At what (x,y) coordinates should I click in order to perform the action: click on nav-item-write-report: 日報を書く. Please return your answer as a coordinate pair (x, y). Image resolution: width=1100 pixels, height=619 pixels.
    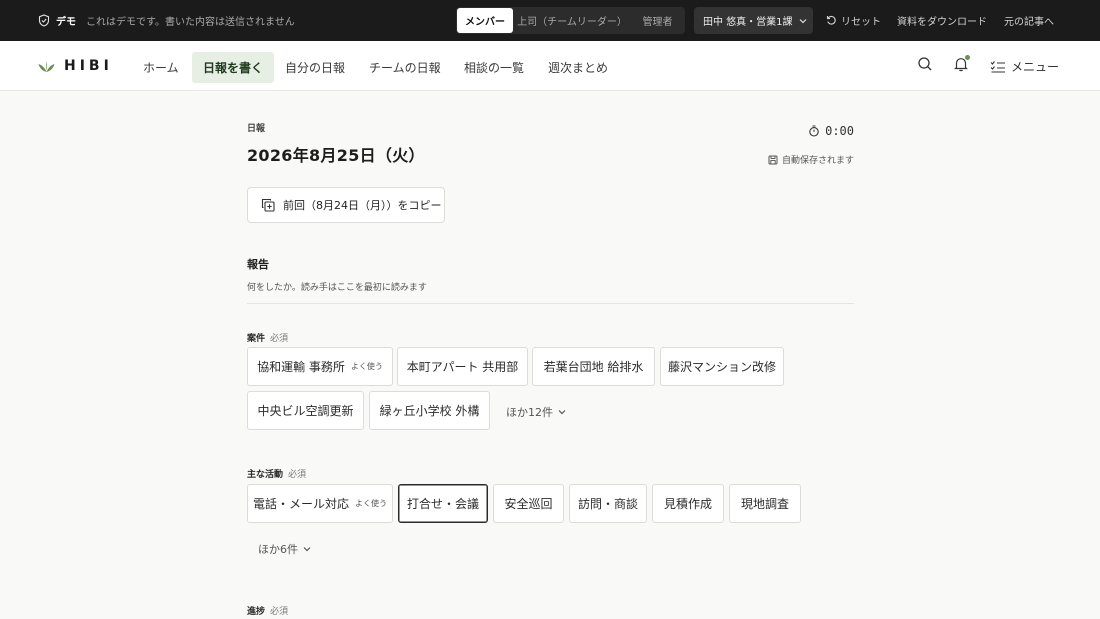
    Looking at the image, I should click on (233, 67).